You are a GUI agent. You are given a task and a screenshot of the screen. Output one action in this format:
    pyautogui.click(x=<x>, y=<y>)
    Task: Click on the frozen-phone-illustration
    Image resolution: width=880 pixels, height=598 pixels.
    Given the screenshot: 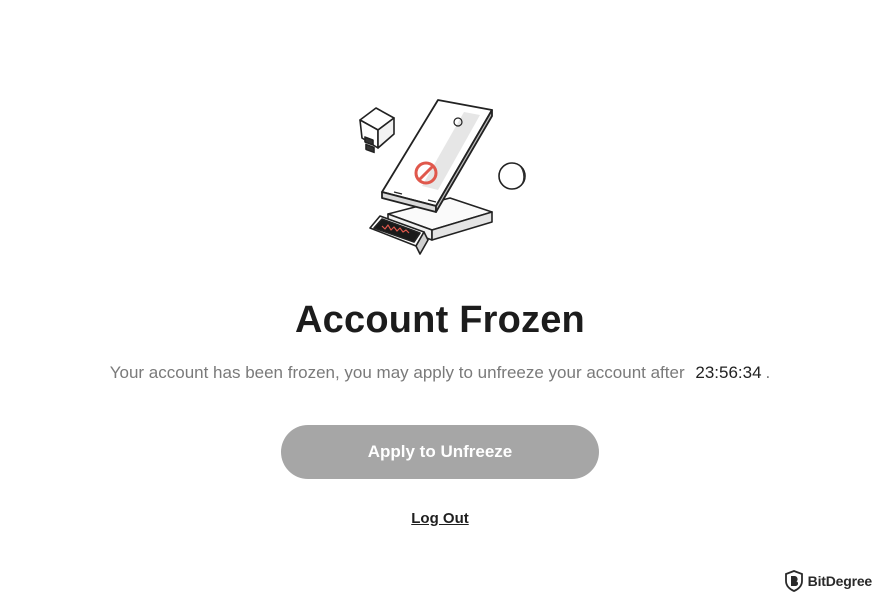 What is the action you would take?
    pyautogui.click(x=442, y=177)
    